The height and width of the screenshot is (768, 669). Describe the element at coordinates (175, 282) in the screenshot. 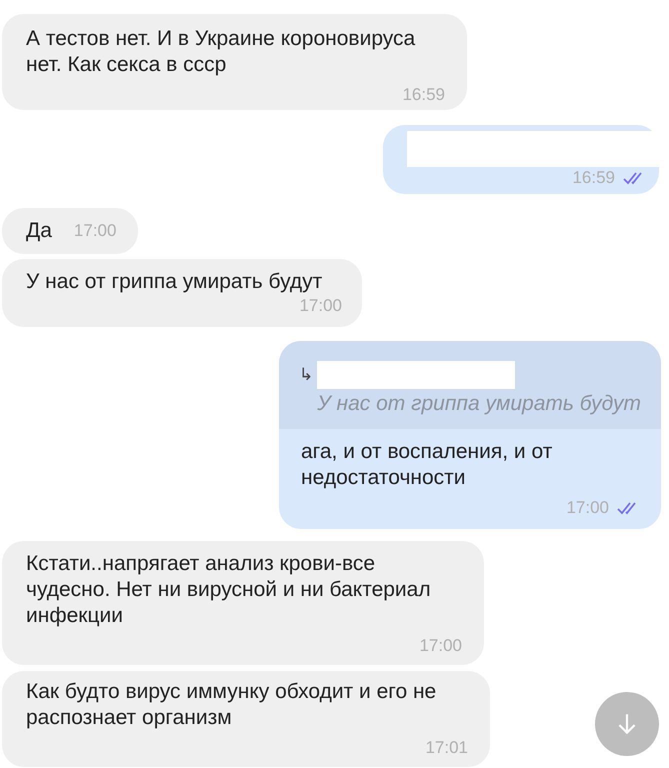

I see `message-text: У нас от гриппа умирать будут` at that location.